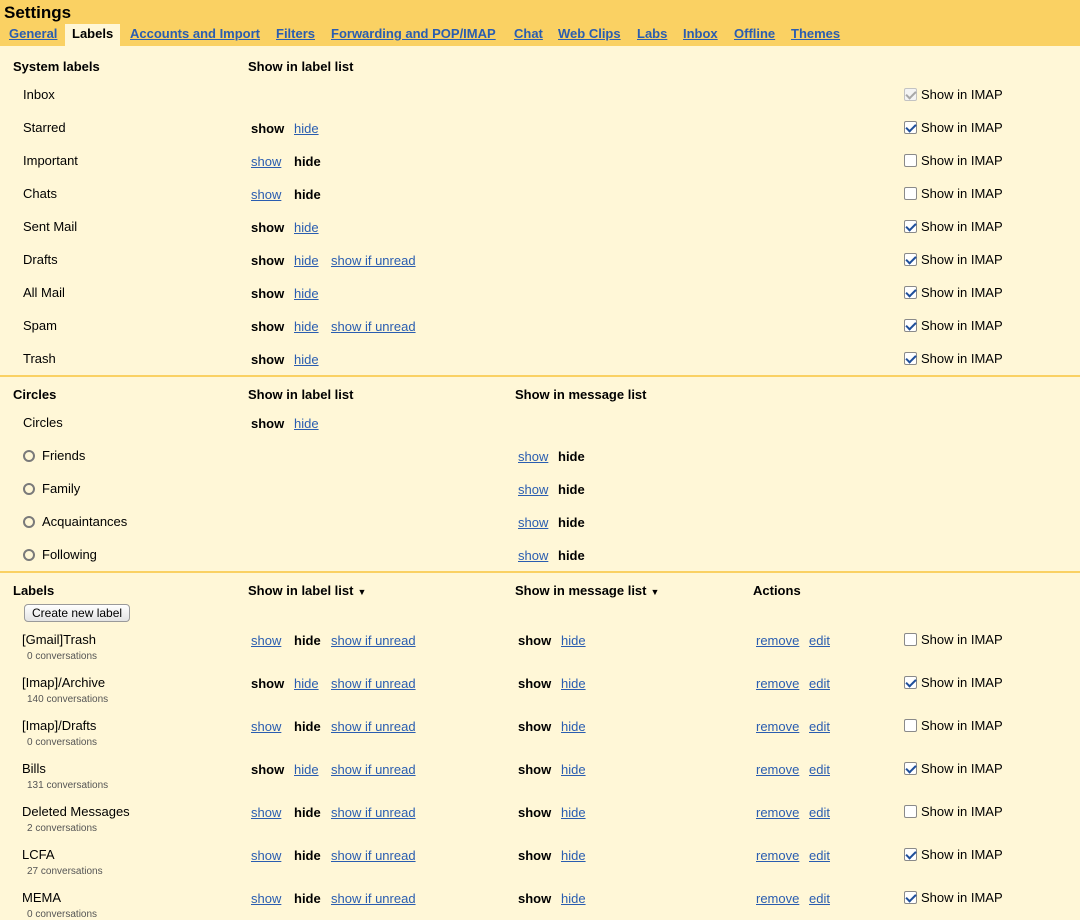  Describe the element at coordinates (77, 613) in the screenshot. I see `create-new-label-button: Create new label` at that location.